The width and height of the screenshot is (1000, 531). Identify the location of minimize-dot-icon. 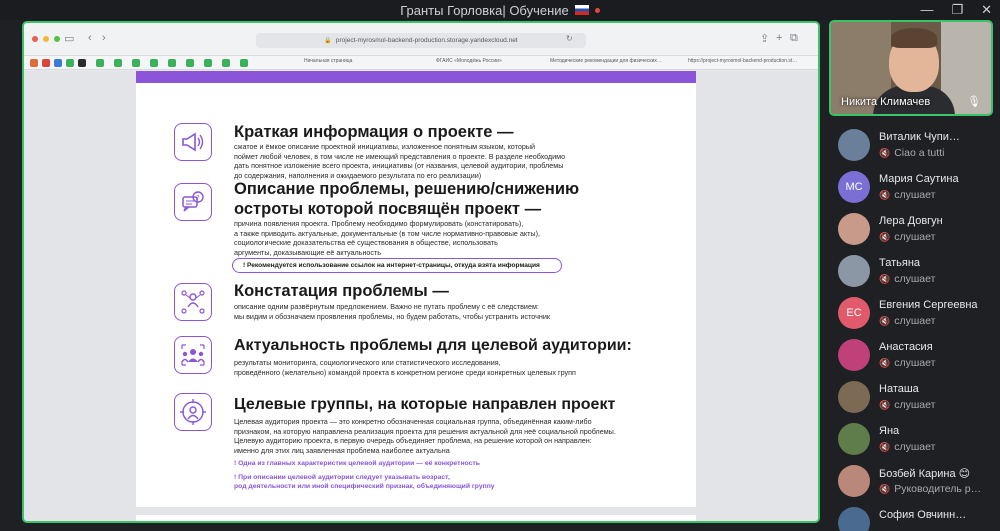
(46, 39).